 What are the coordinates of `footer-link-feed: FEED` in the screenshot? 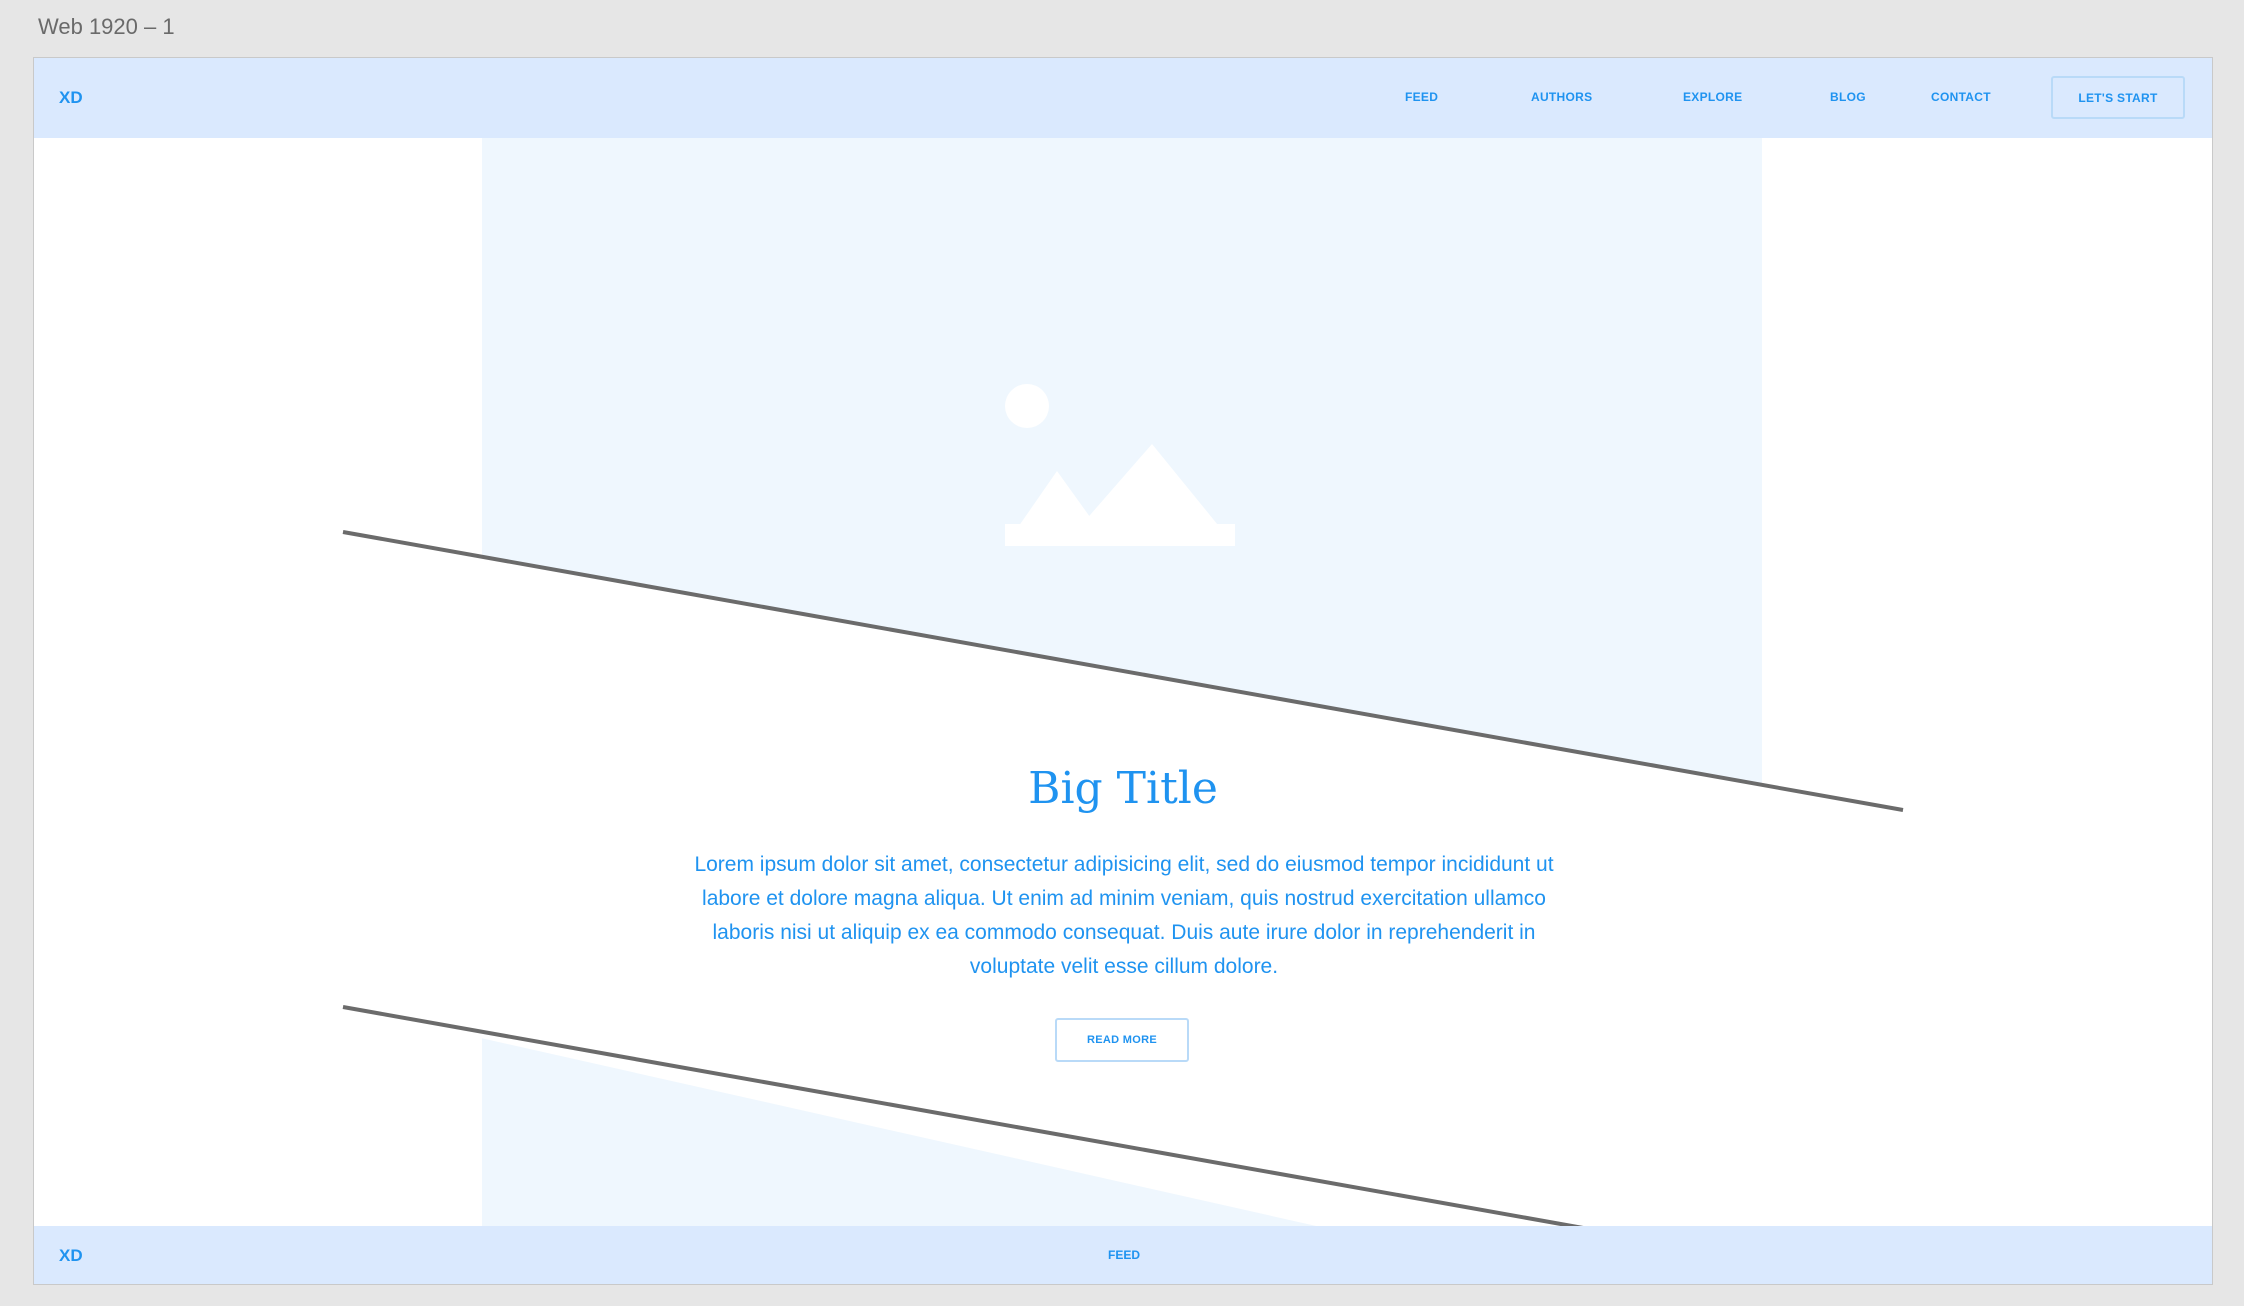 It's located at (1124, 1255).